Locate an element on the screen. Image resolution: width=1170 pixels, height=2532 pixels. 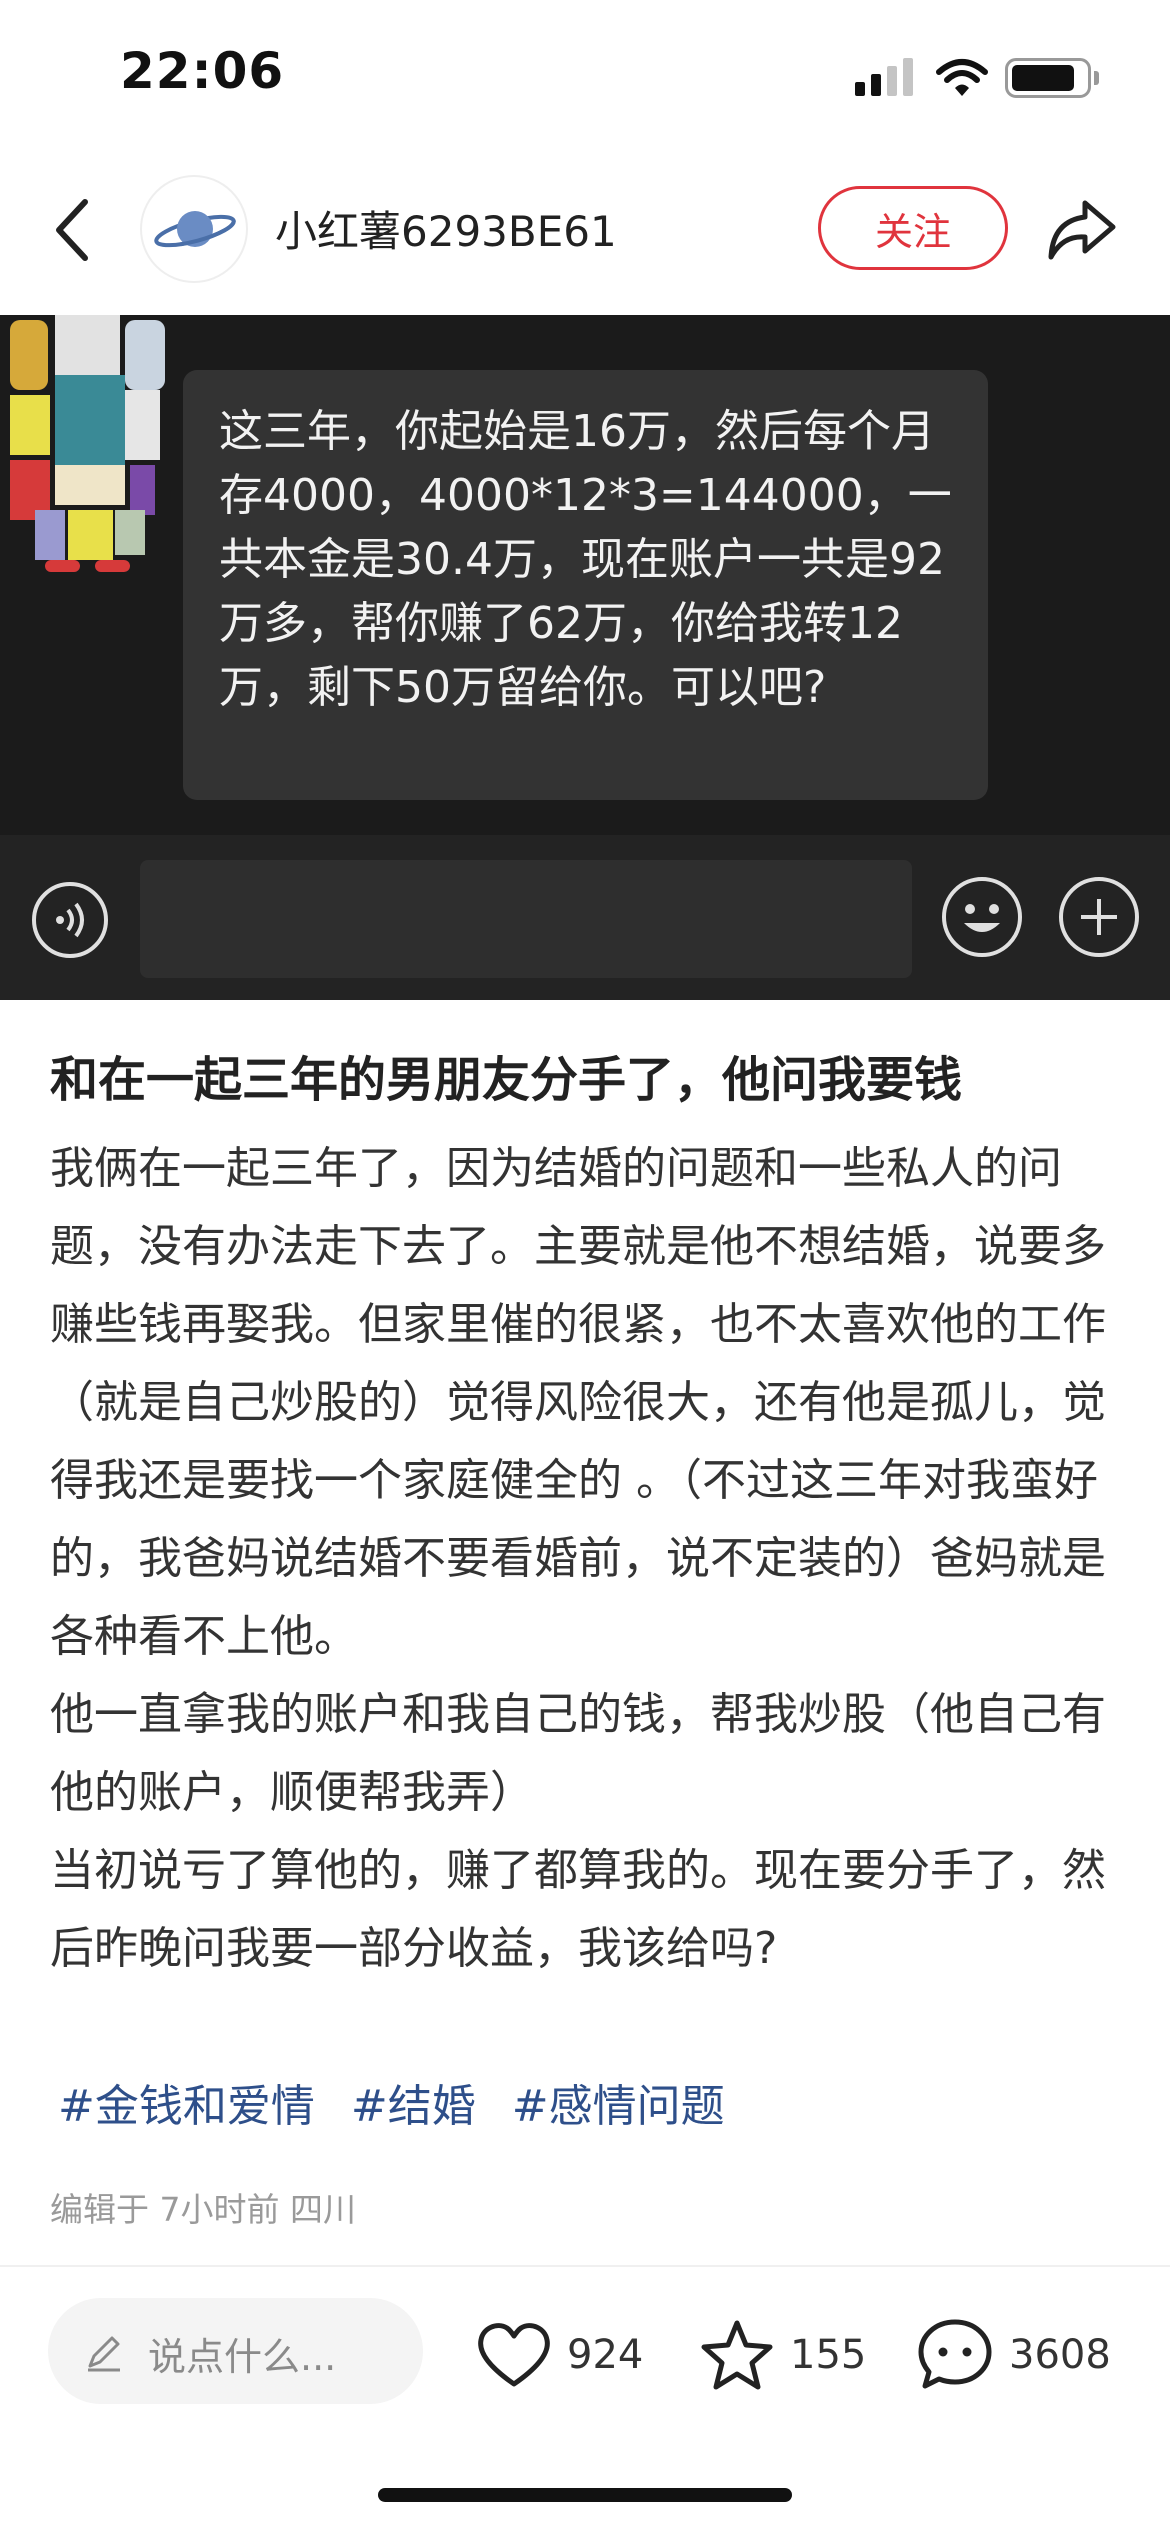
status-time: 22:06 is located at coordinates (202, 71).